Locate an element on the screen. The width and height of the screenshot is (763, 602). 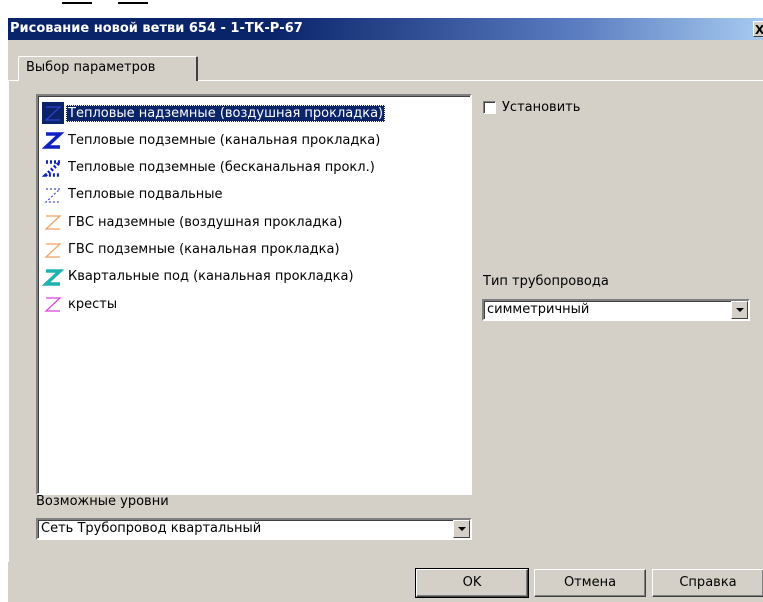
pipe-bold-blue-icon is located at coordinates (53, 141).